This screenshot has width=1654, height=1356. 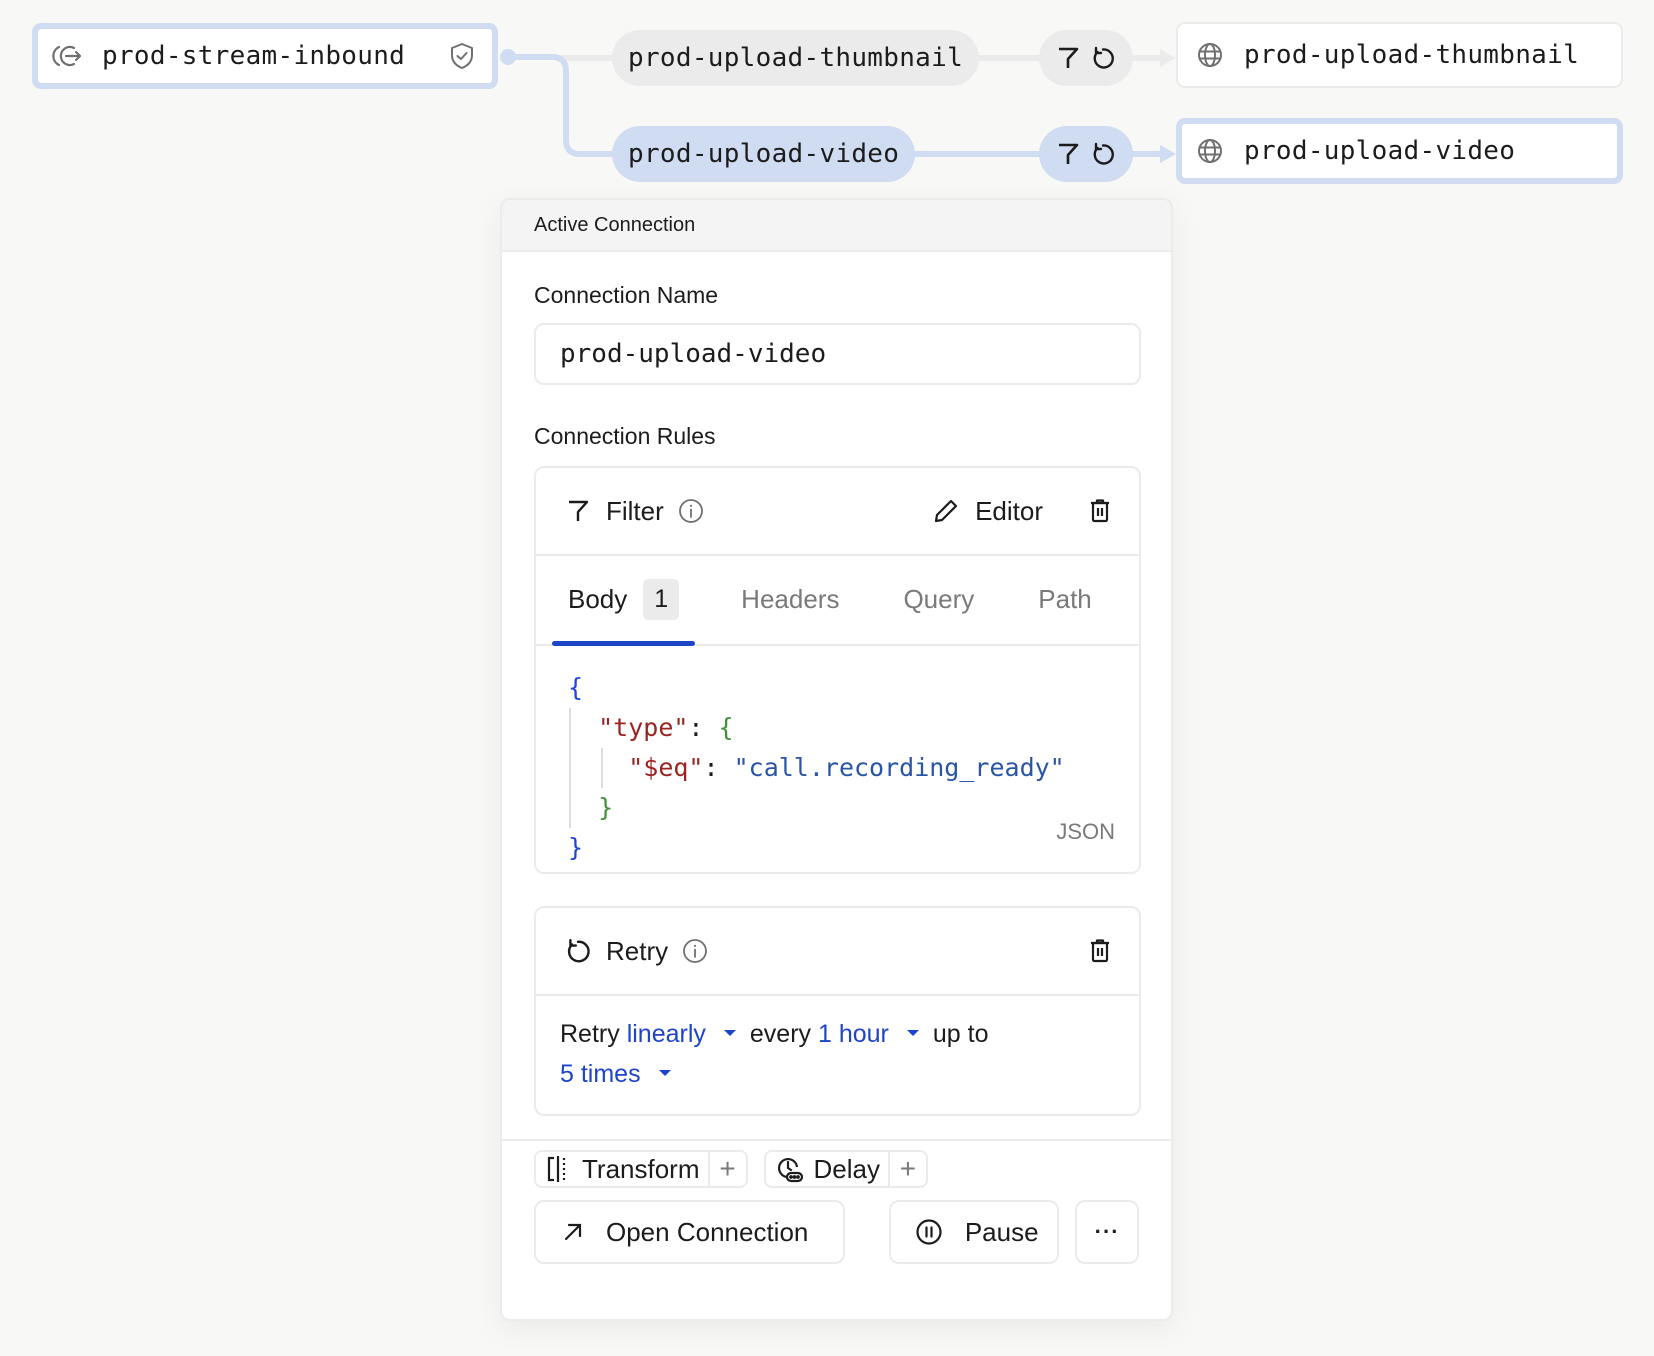 I want to click on tab-label: Headers, so click(x=790, y=598).